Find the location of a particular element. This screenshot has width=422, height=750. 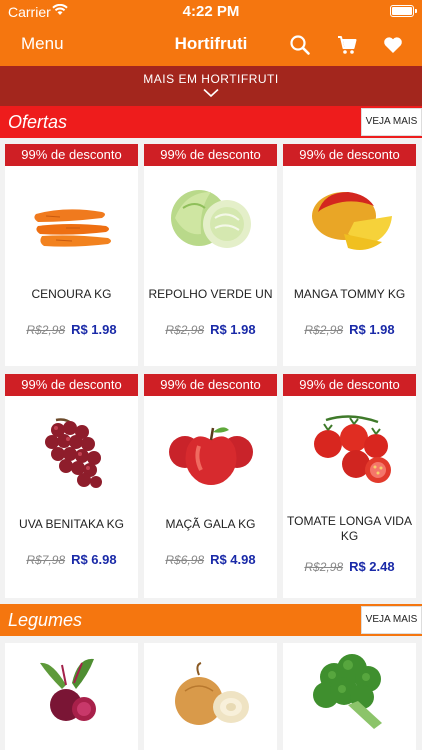

product-name: MANGA TOMMY KG is located at coordinates (349, 294).